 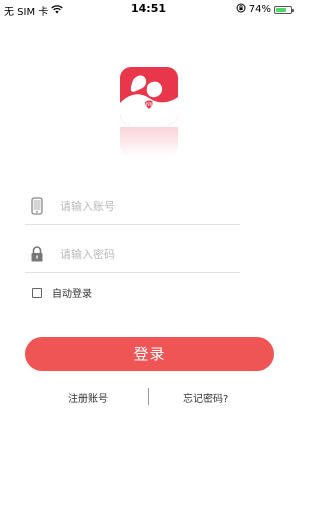 I want to click on login-button: 登录, so click(x=149, y=354).